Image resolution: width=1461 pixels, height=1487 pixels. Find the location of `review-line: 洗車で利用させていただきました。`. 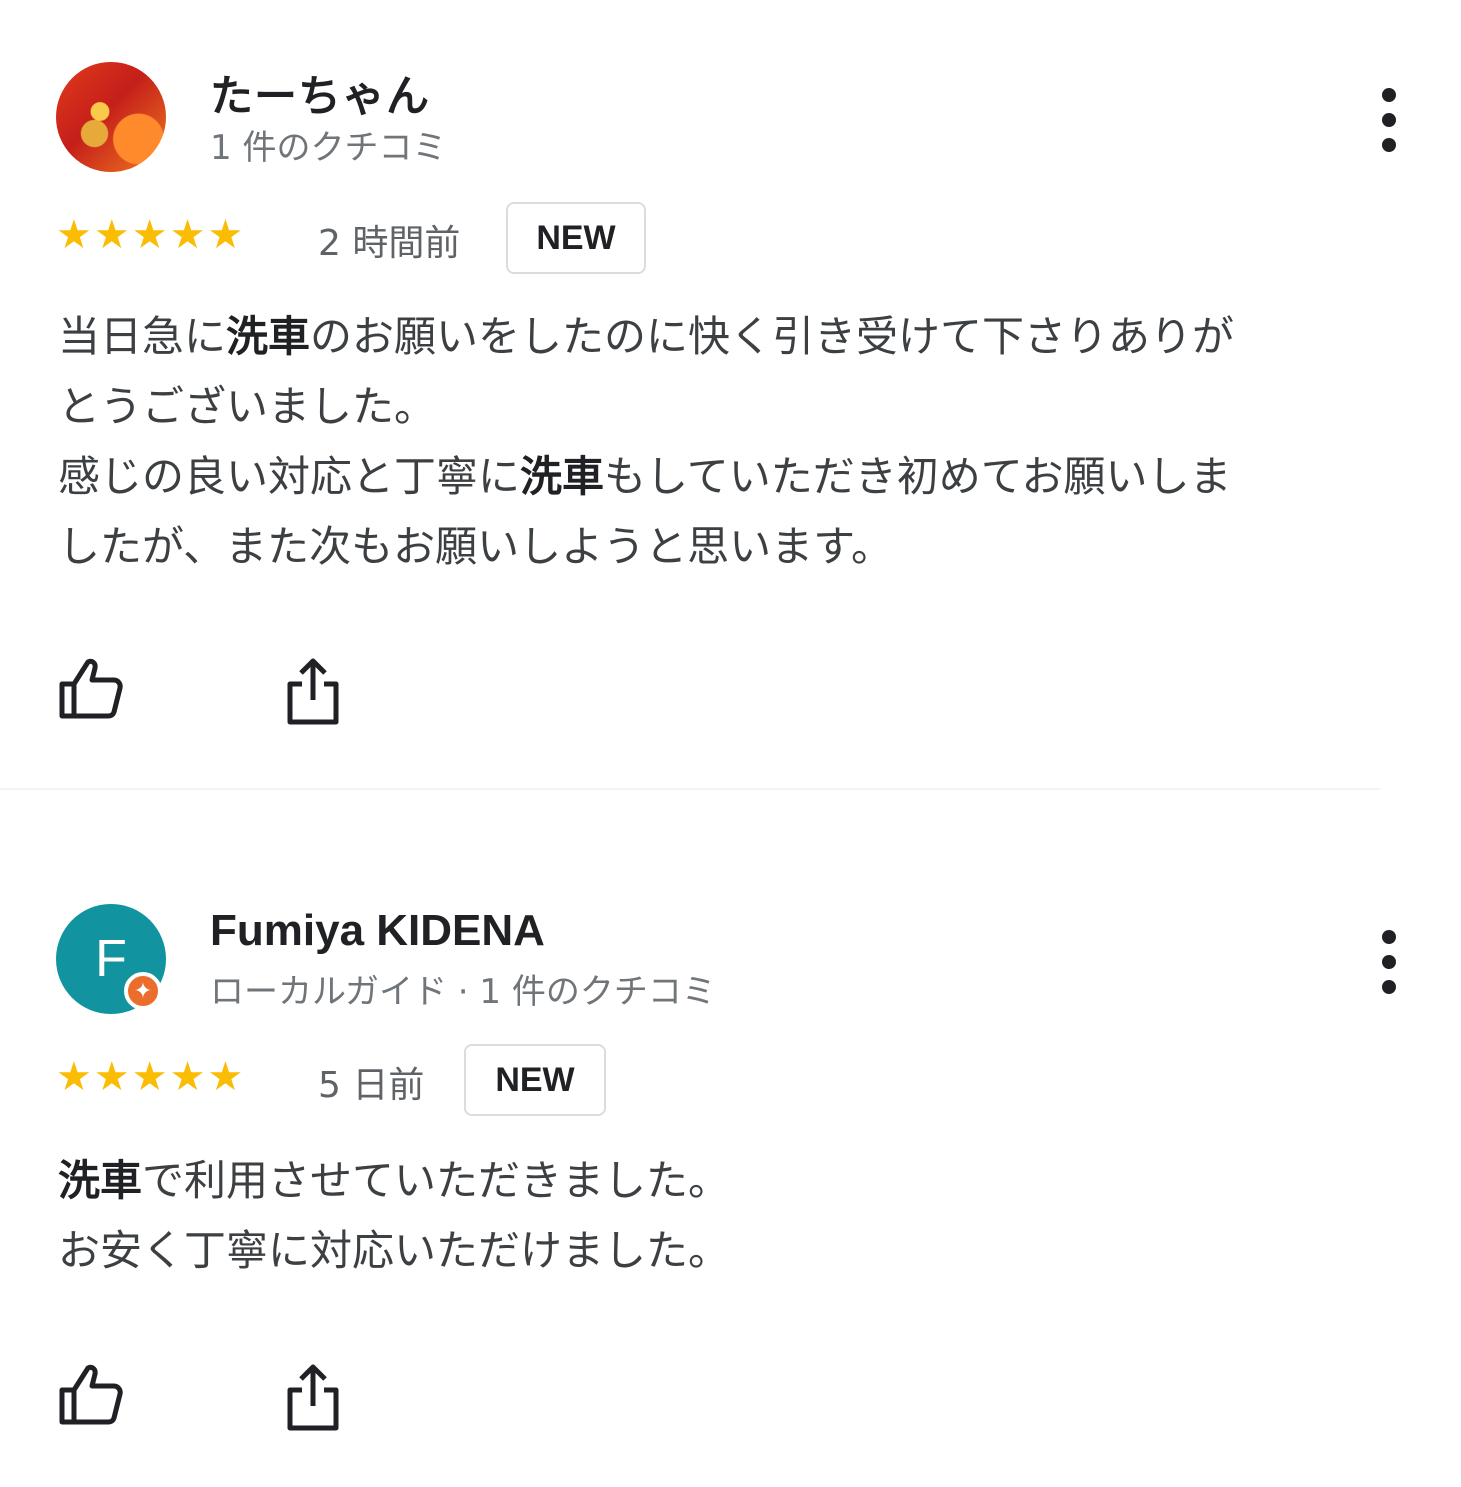

review-line: 洗車で利用させていただきました。 is located at coordinates (394, 1180).